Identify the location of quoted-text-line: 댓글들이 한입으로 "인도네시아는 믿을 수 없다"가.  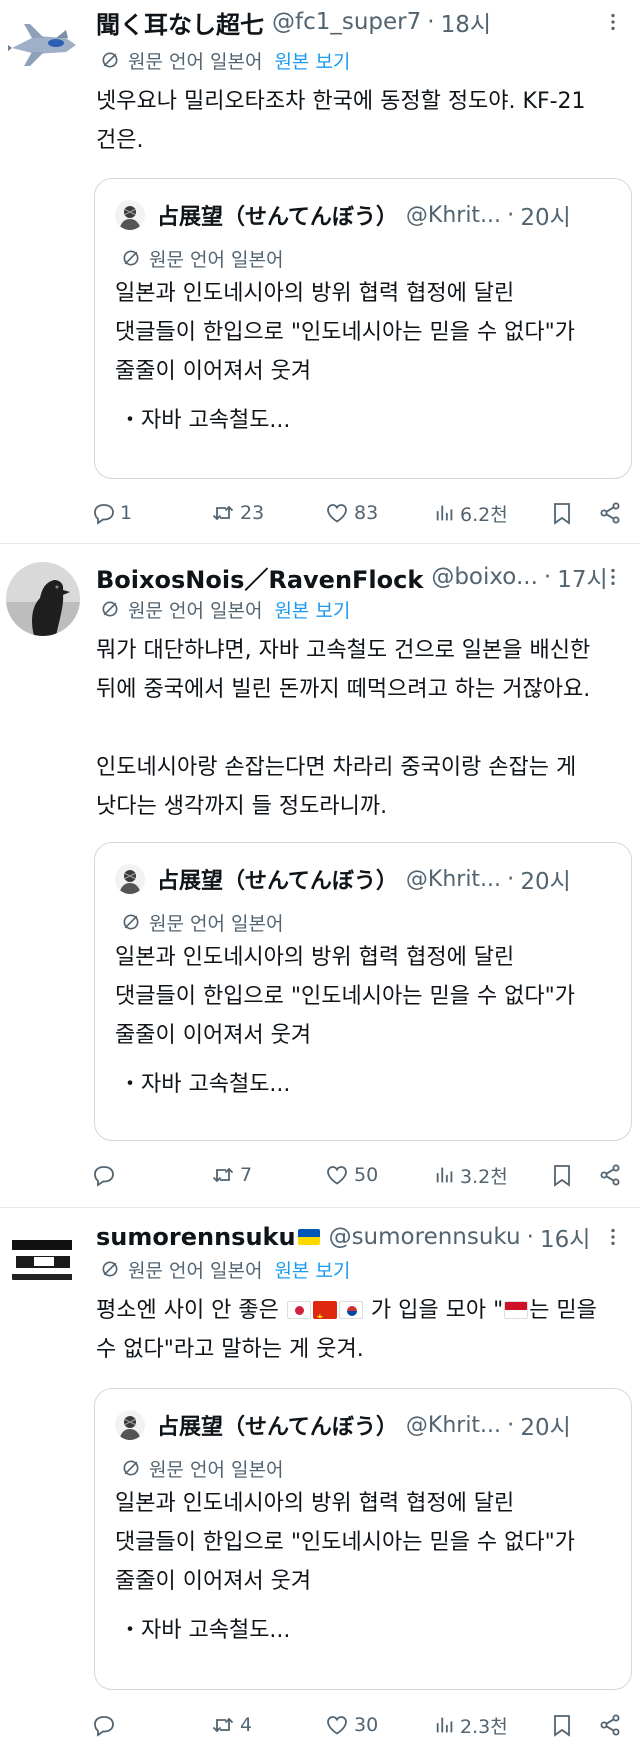
(345, 996).